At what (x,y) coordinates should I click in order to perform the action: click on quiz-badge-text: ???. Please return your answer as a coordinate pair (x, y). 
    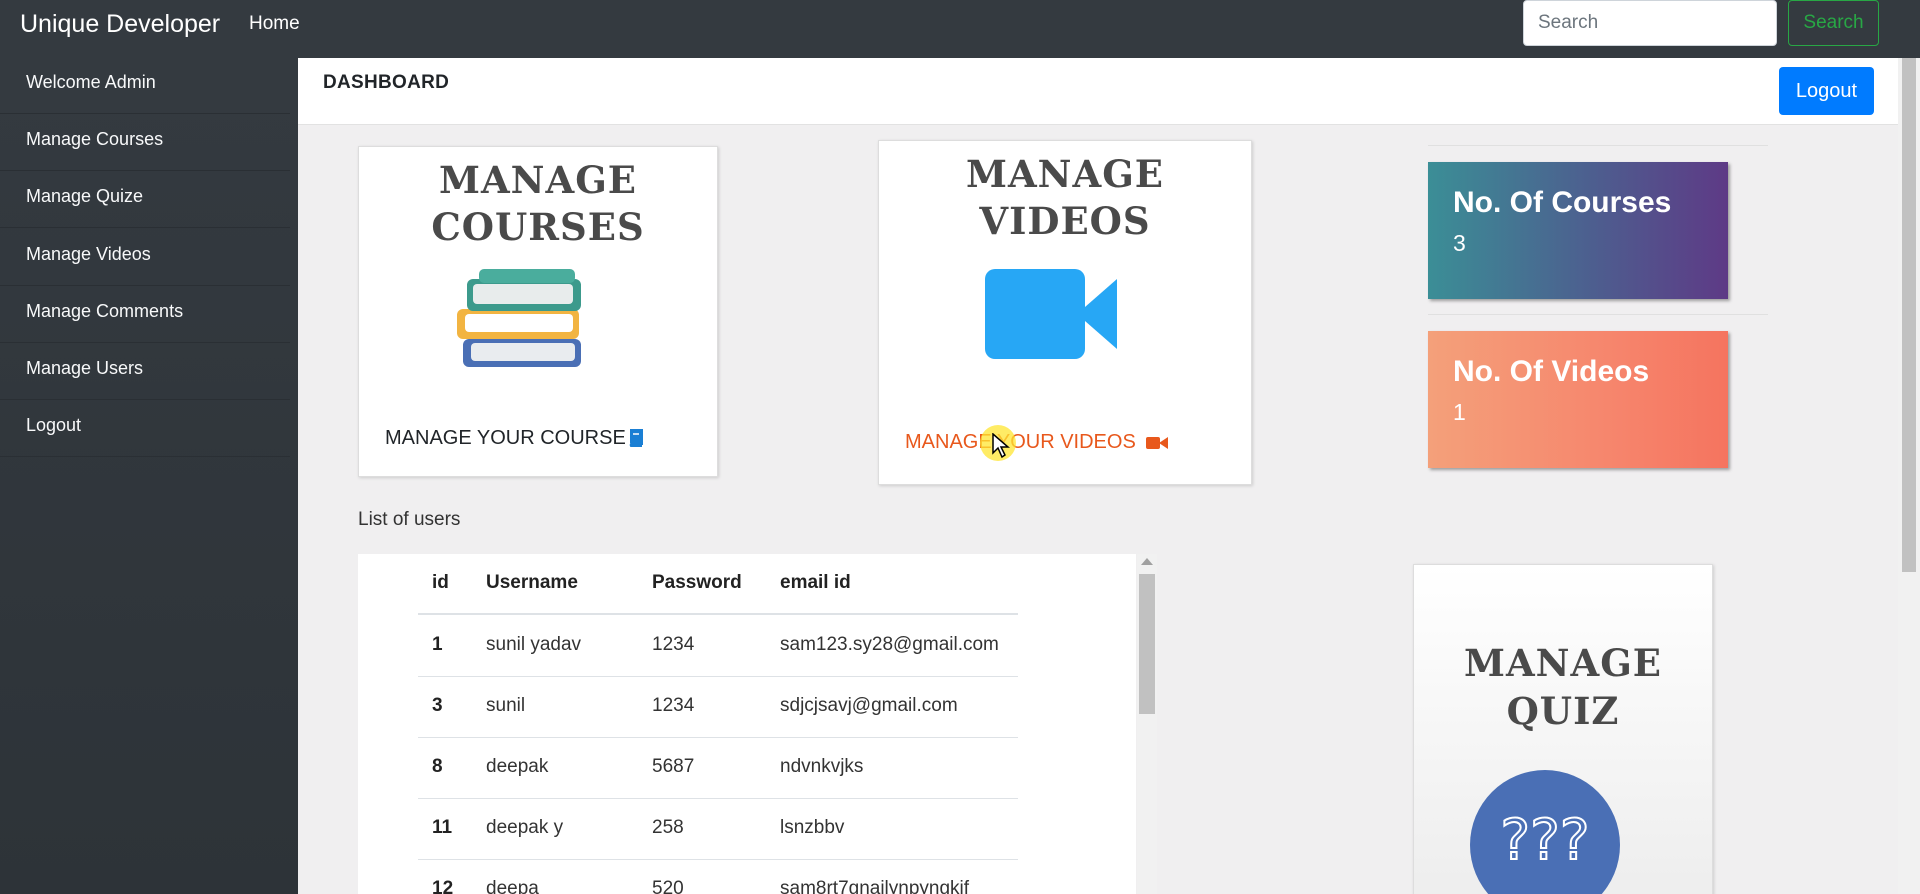
    Looking at the image, I should click on (1544, 840).